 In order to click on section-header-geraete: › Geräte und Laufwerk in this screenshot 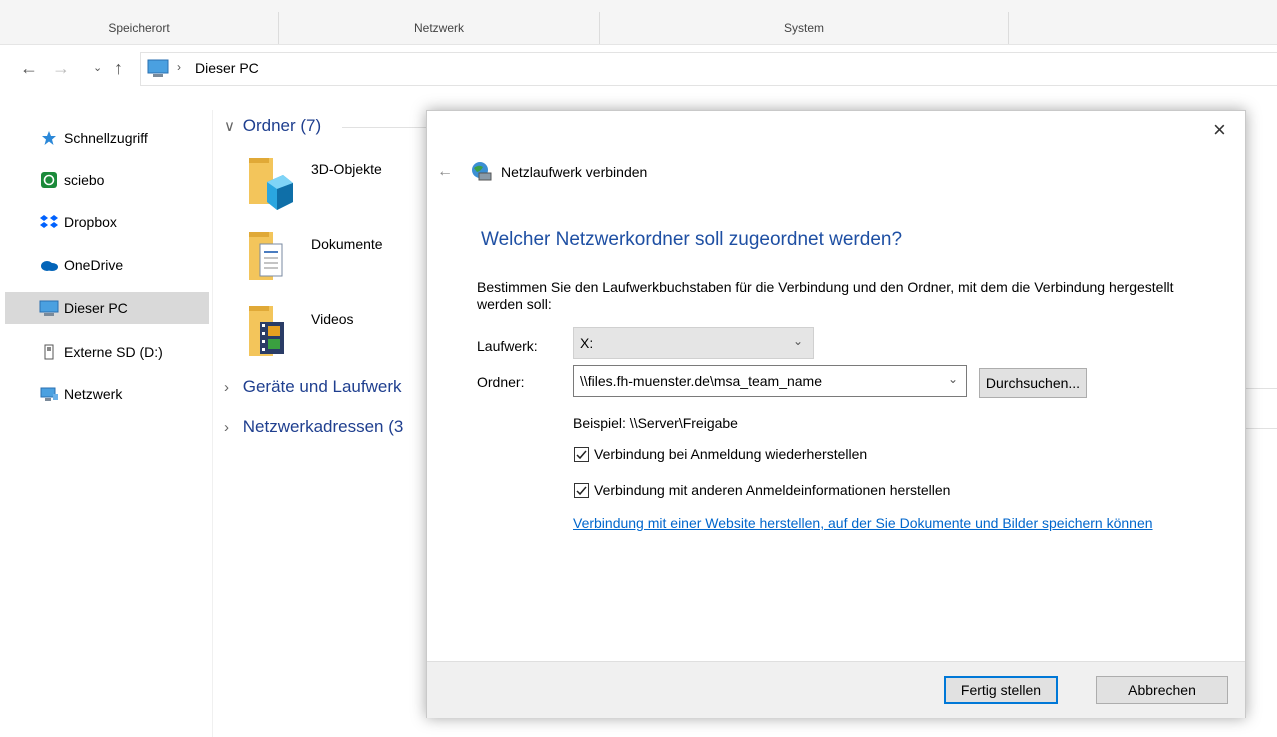, I will do `click(313, 387)`.